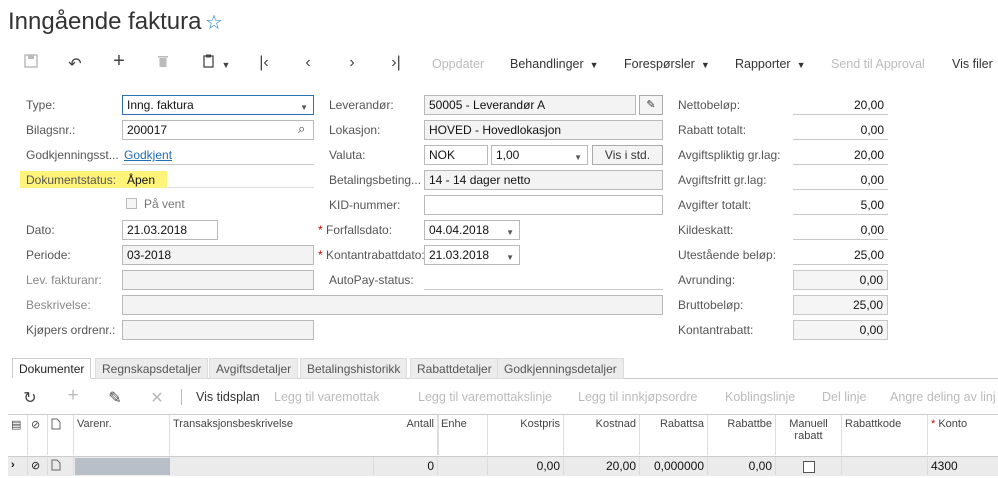  What do you see at coordinates (216, 63) in the screenshot?
I see `copy-paste-icon: ▼` at bounding box center [216, 63].